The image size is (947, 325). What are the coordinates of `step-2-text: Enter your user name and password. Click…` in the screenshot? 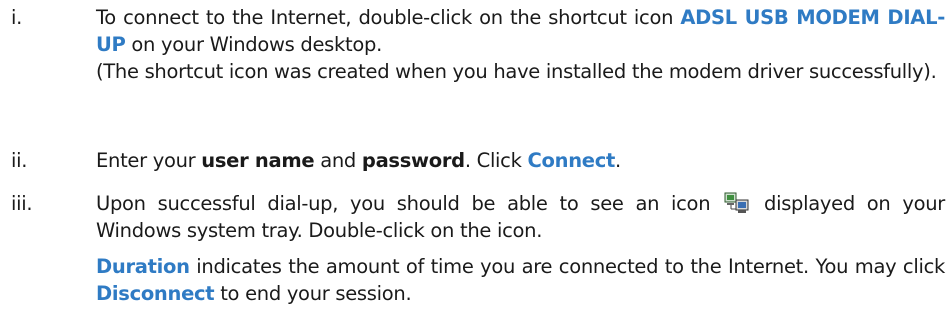 It's located at (520, 160).